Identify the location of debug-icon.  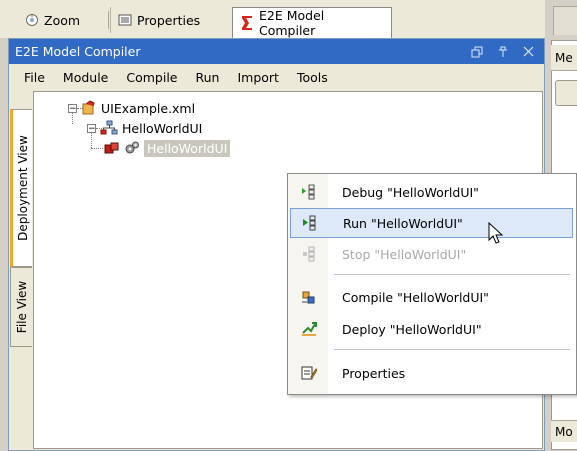
(309, 192).